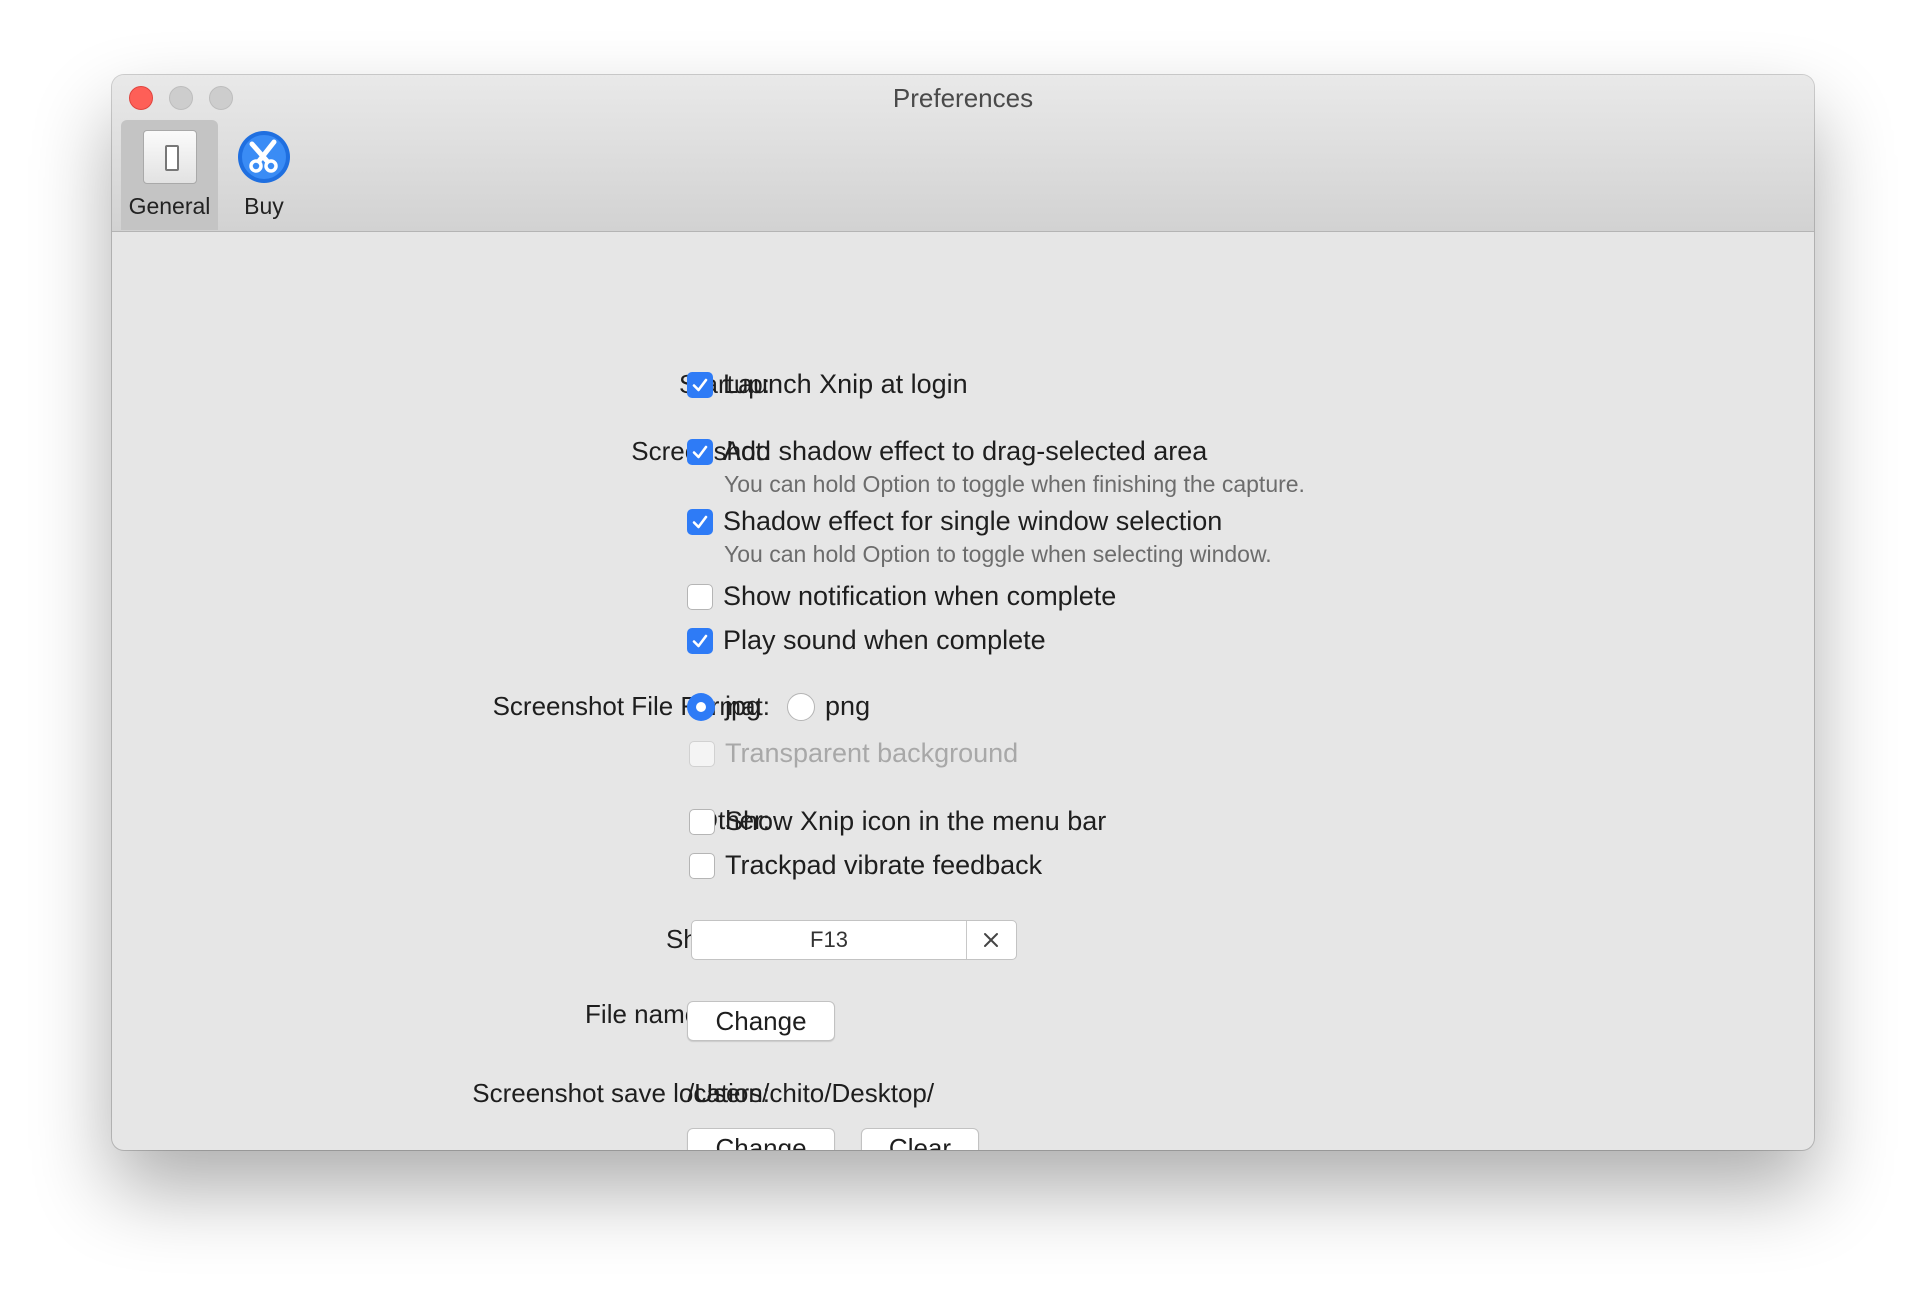 The height and width of the screenshot is (1294, 1924). I want to click on save-location-clear-button: Clear, so click(920, 1139).